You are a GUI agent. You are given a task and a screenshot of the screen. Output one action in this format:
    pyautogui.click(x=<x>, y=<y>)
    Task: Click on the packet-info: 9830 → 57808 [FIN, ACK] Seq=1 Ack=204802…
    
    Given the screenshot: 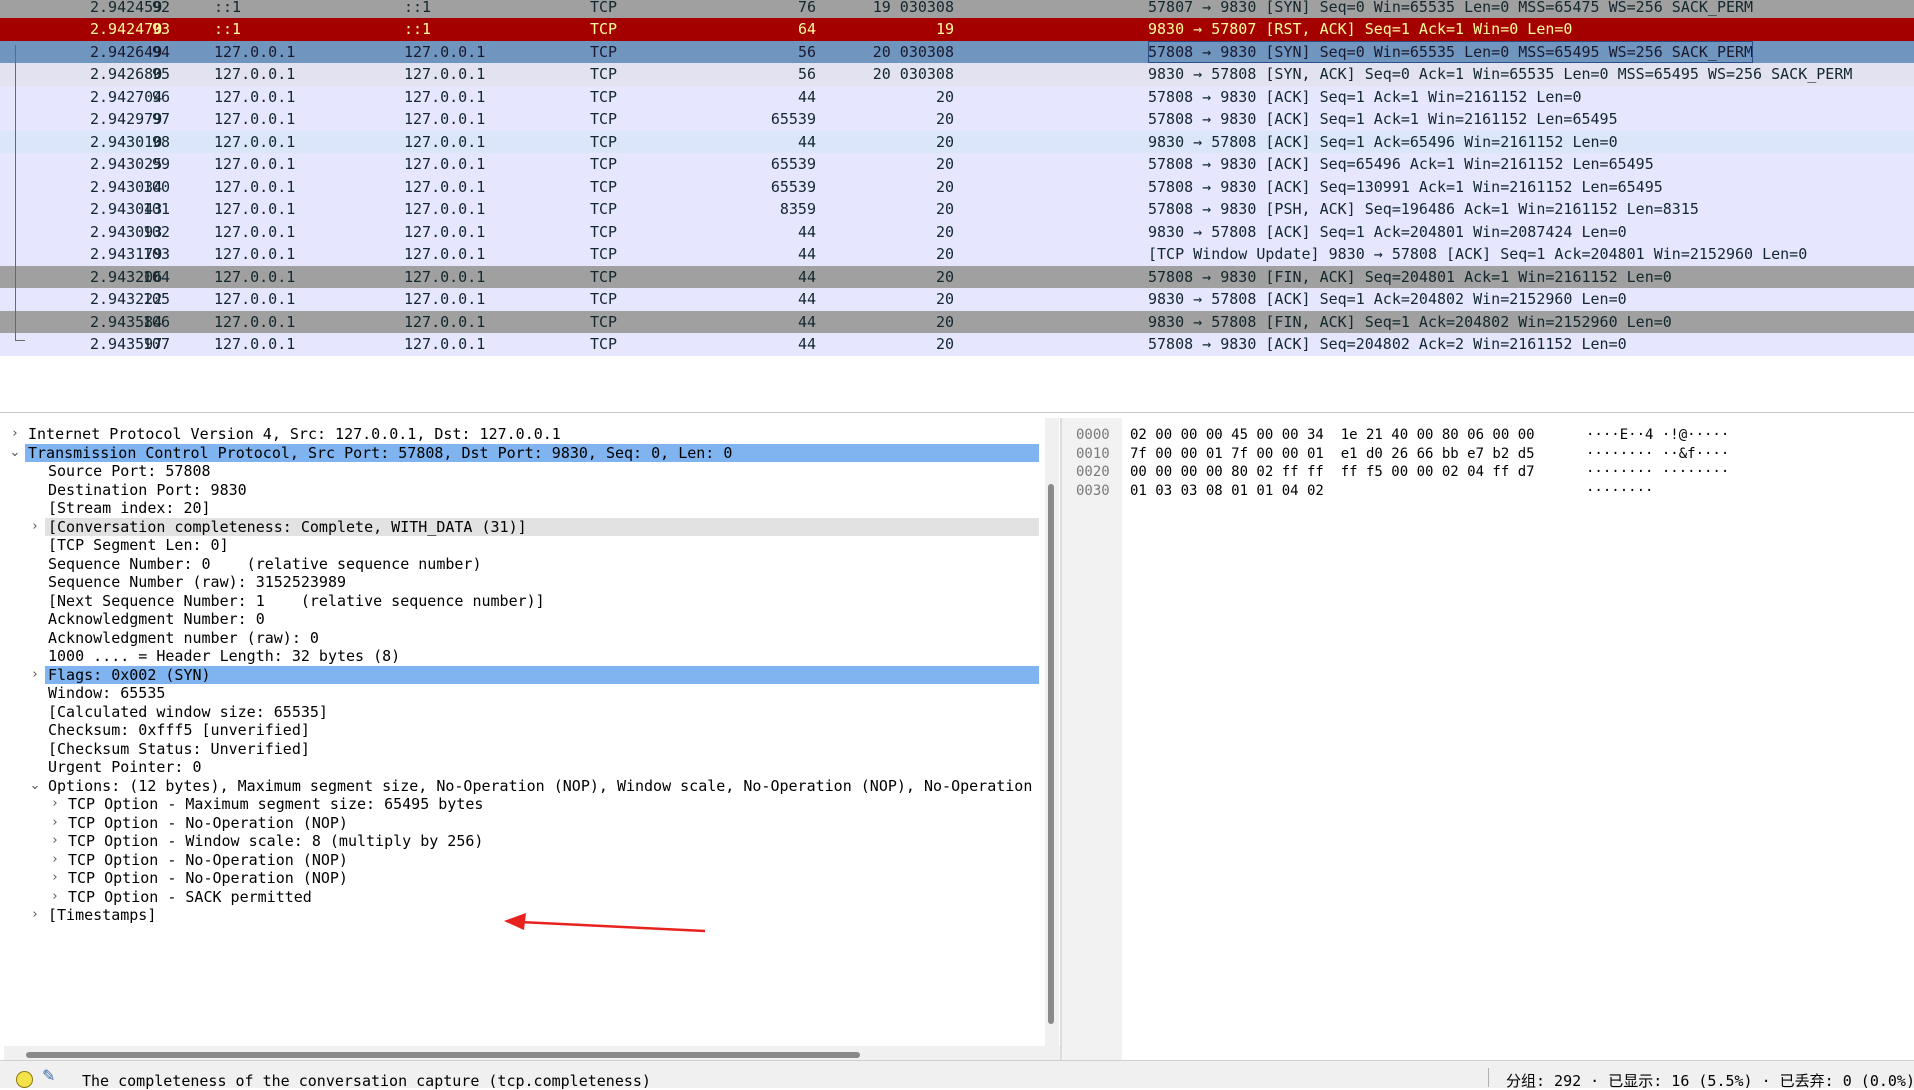 What is the action you would take?
    pyautogui.click(x=1410, y=321)
    